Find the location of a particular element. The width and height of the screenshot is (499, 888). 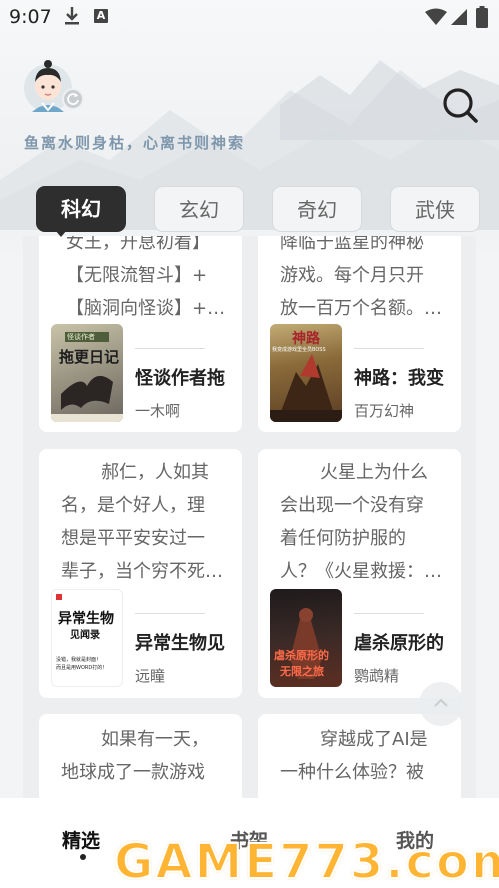

book-author: 百万幻神 is located at coordinates (384, 411).